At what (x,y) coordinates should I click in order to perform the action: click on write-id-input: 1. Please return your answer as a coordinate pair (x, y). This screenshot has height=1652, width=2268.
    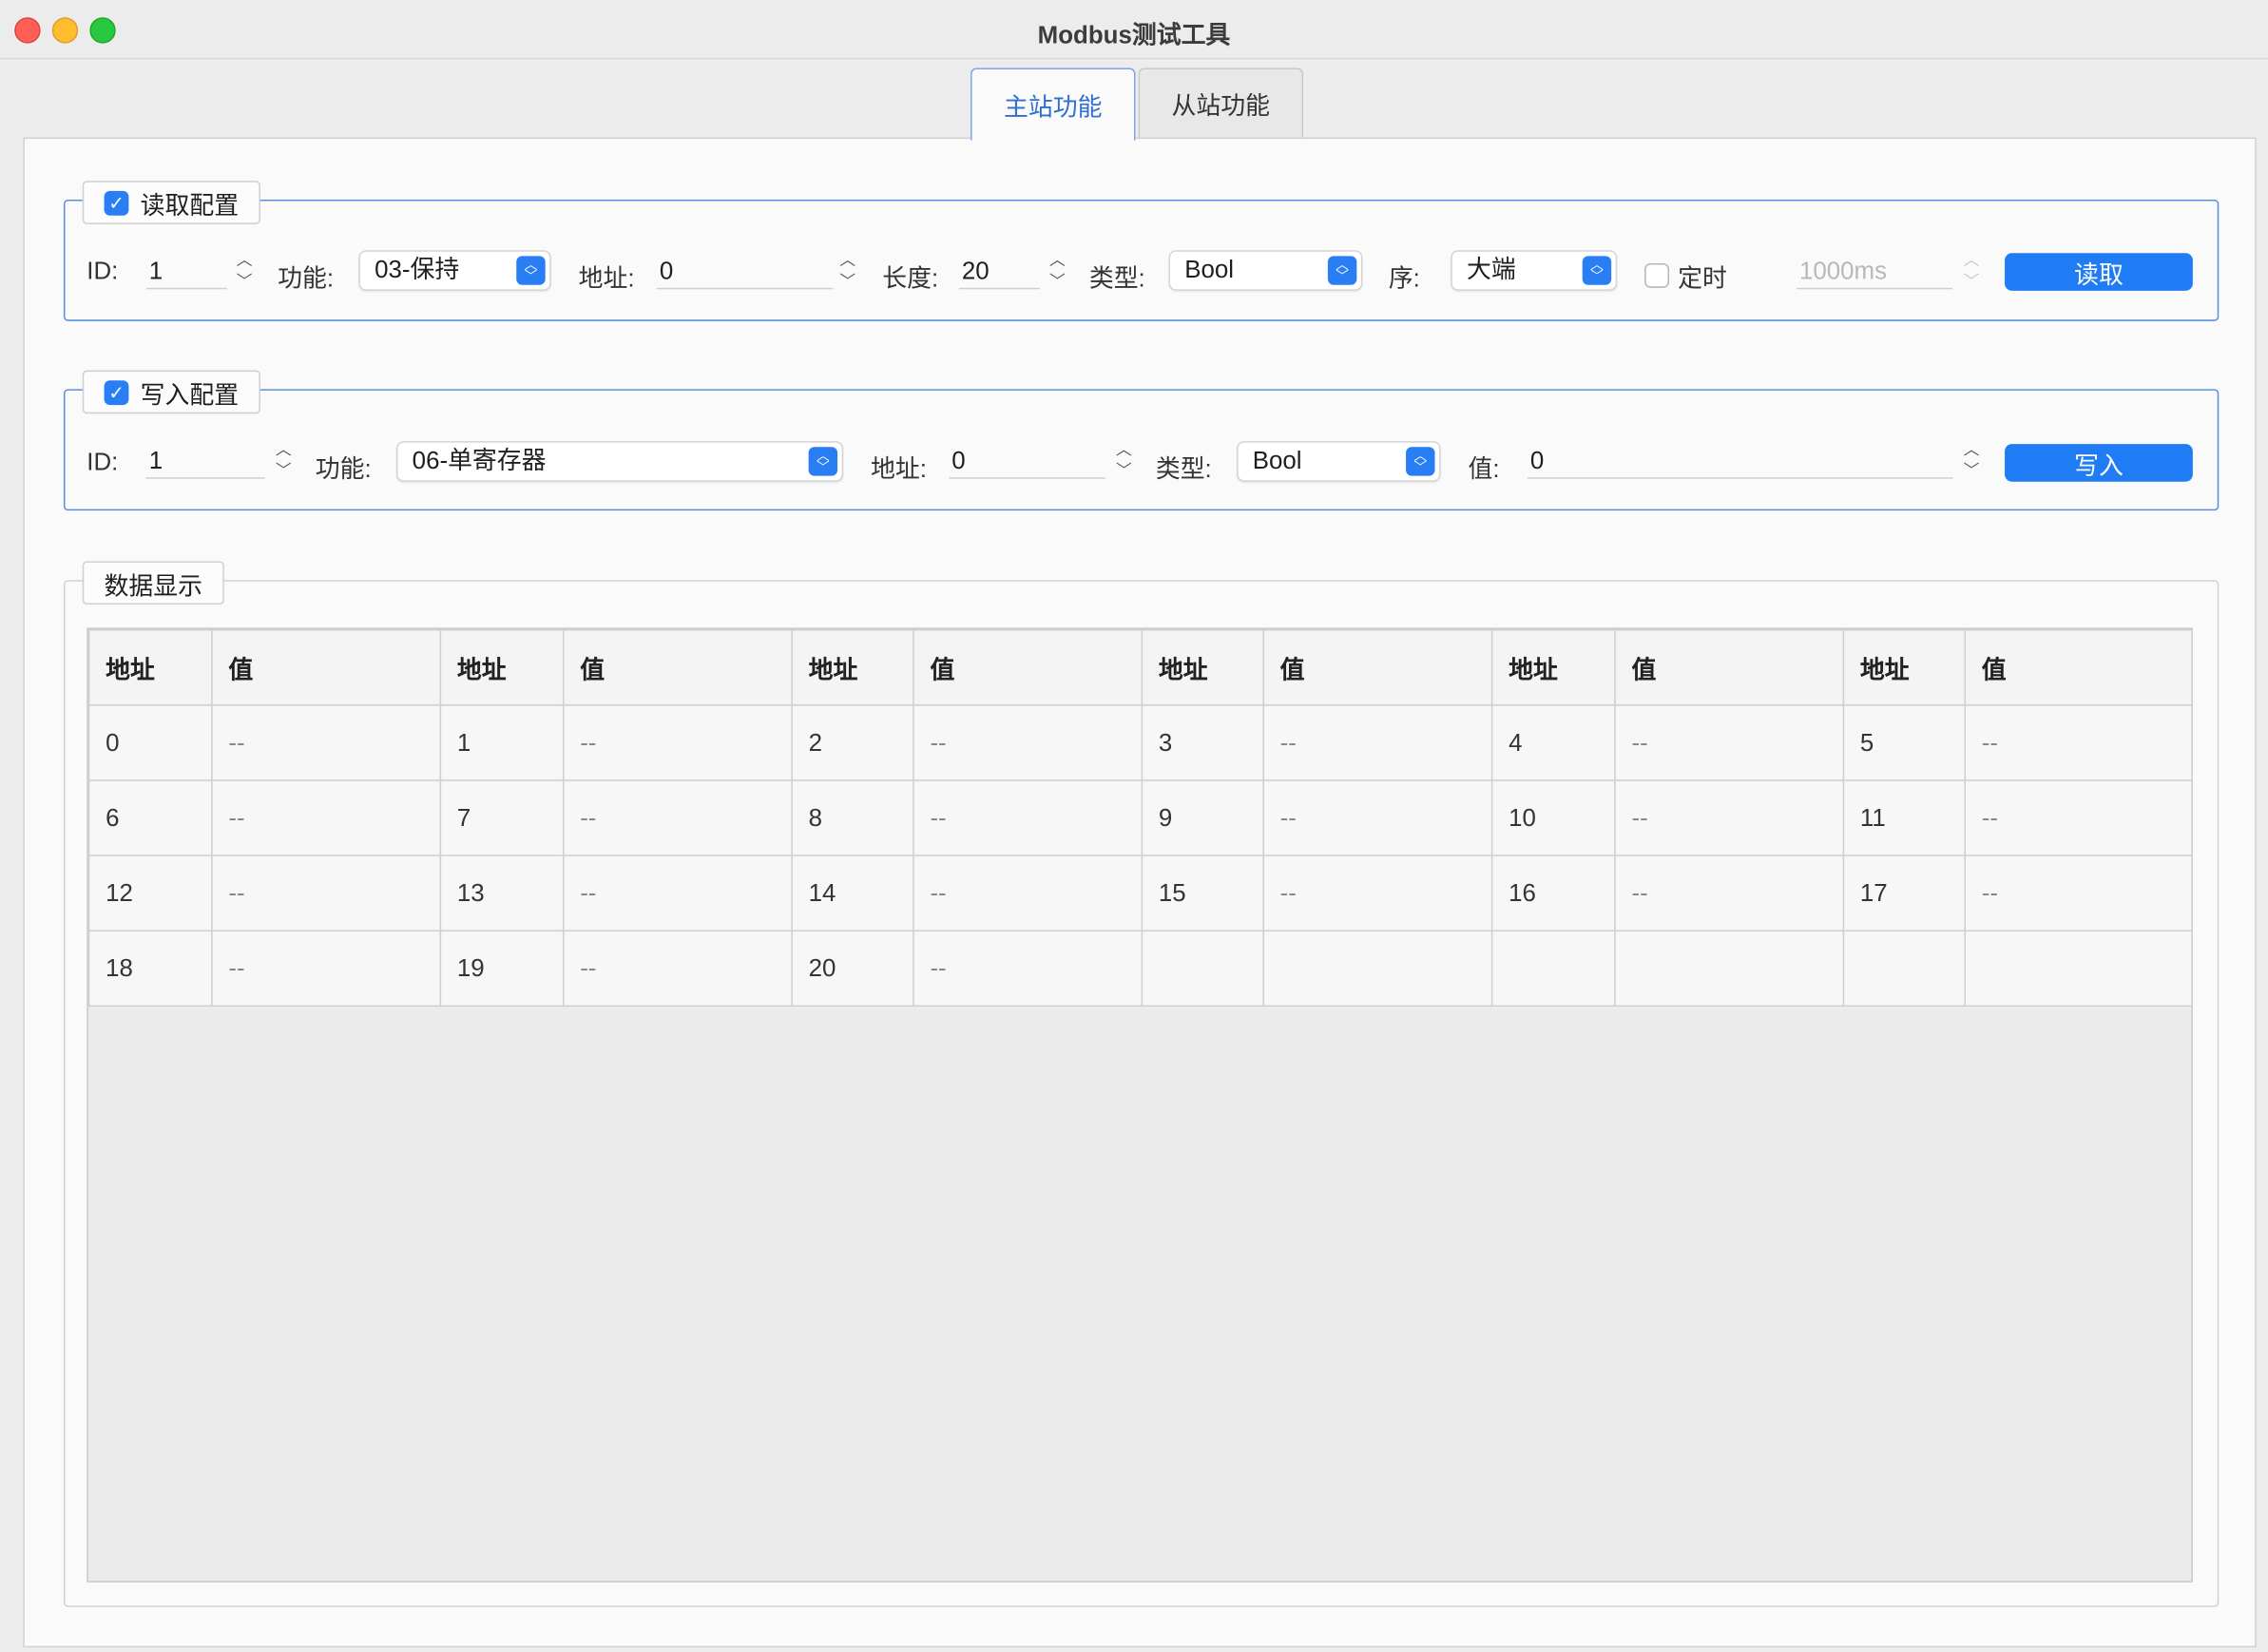
    Looking at the image, I should click on (205, 461).